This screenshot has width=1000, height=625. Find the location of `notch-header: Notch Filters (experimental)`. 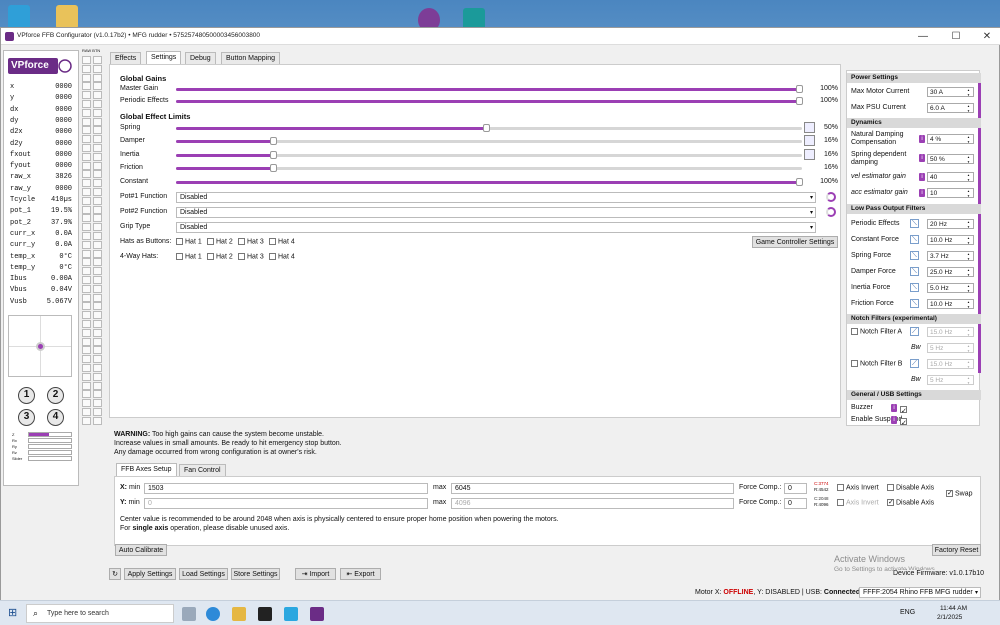

notch-header: Notch Filters (experimental) is located at coordinates (914, 319).